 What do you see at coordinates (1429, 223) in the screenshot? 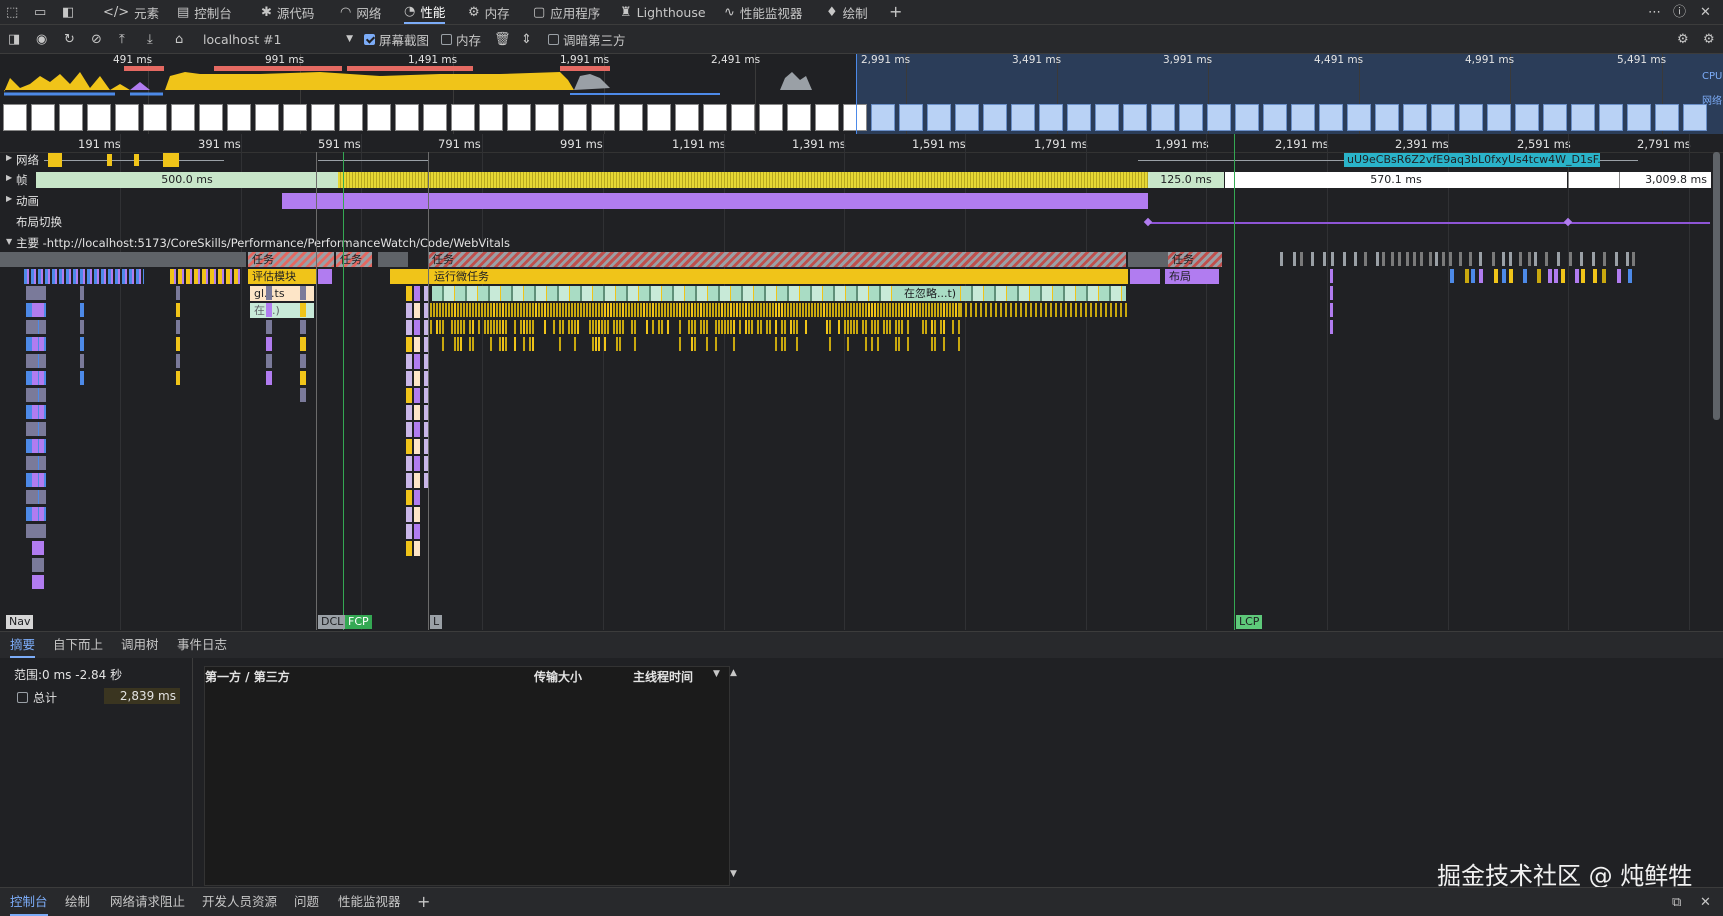
I see `layout-shift-cluster` at bounding box center [1429, 223].